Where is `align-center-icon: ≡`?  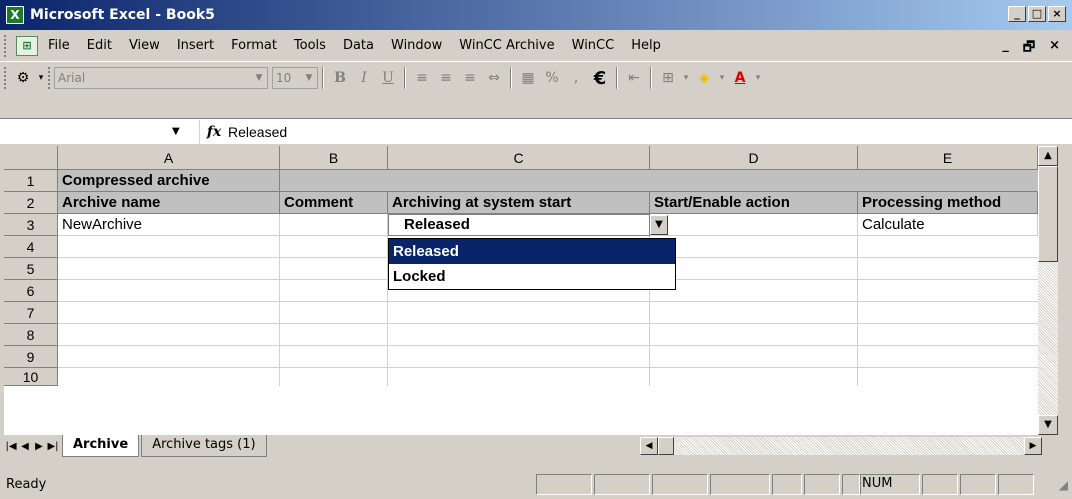
align-center-icon: ≡ is located at coordinates (446, 78).